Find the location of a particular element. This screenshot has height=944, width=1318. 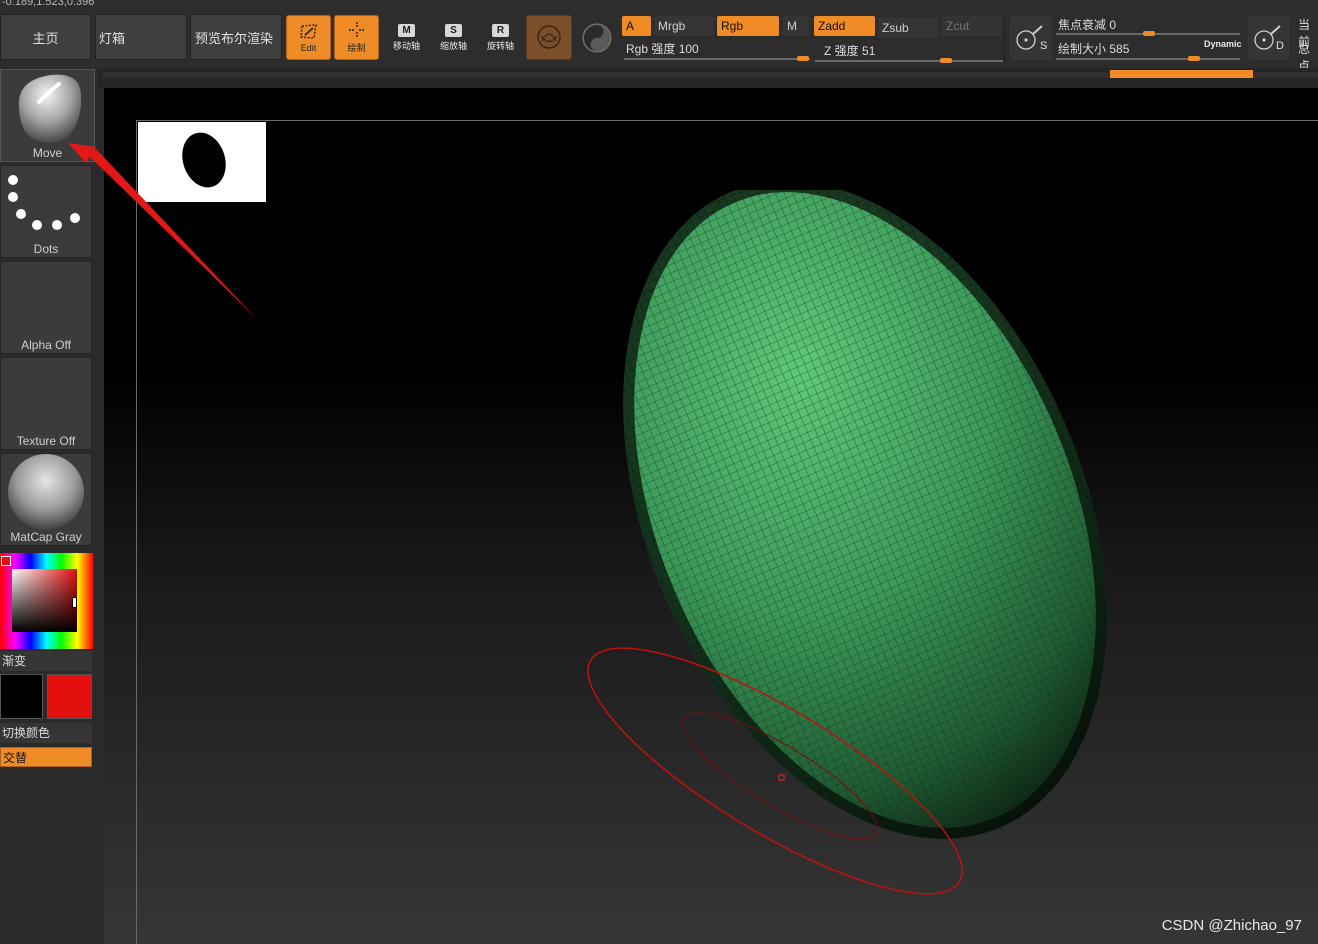

cursor-coordinates: -0.189,1.523,0.396 is located at coordinates (48, 4).